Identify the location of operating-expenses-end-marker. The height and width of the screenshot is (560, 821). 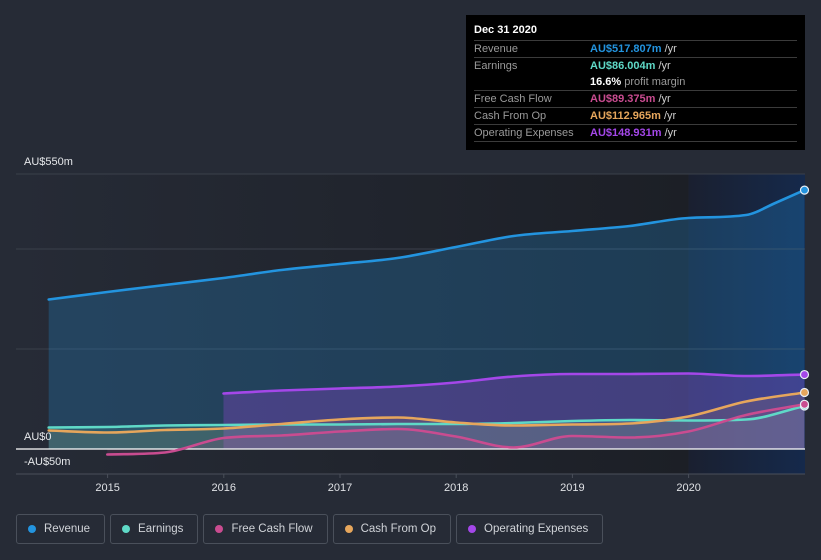
(804, 374).